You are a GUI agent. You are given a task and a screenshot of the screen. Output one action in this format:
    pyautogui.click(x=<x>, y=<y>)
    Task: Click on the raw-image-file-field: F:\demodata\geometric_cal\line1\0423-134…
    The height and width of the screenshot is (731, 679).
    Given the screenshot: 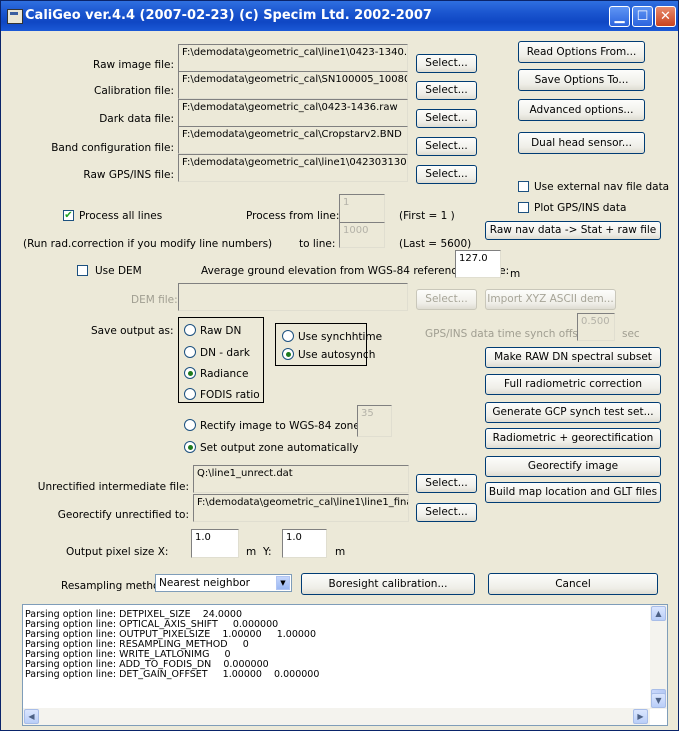 What is the action you would take?
    pyautogui.click(x=293, y=58)
    